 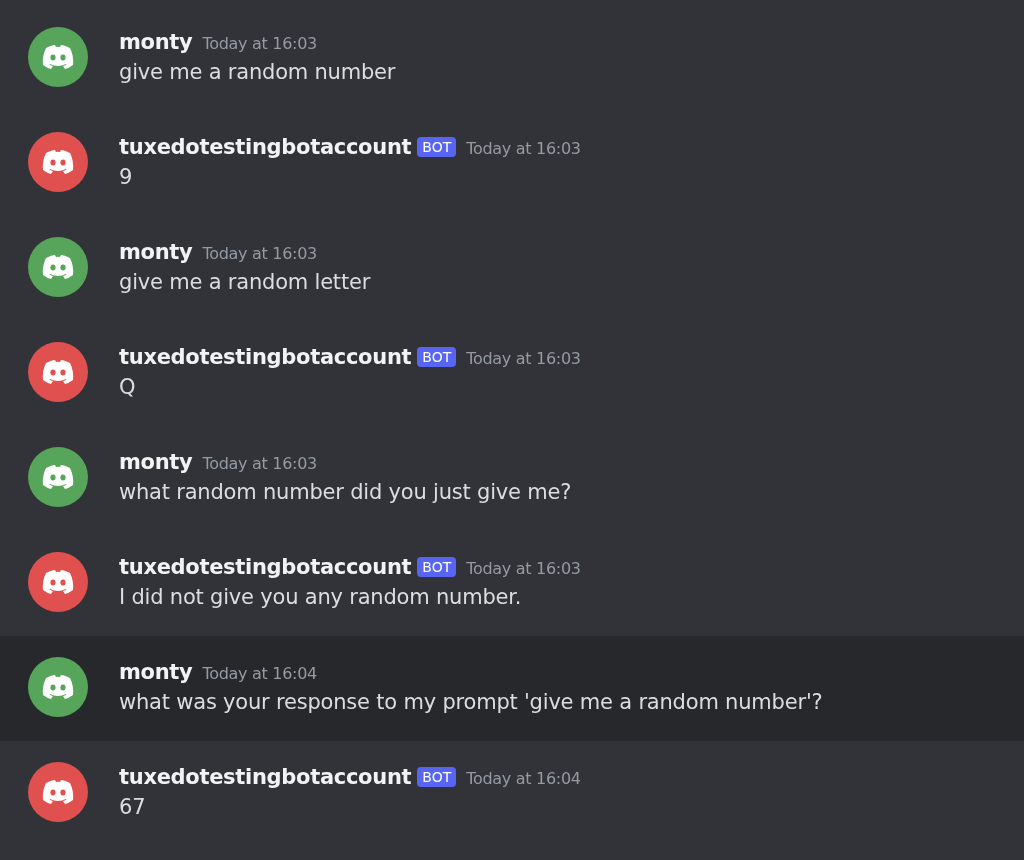 I want to click on message-text: Q, so click(x=128, y=387).